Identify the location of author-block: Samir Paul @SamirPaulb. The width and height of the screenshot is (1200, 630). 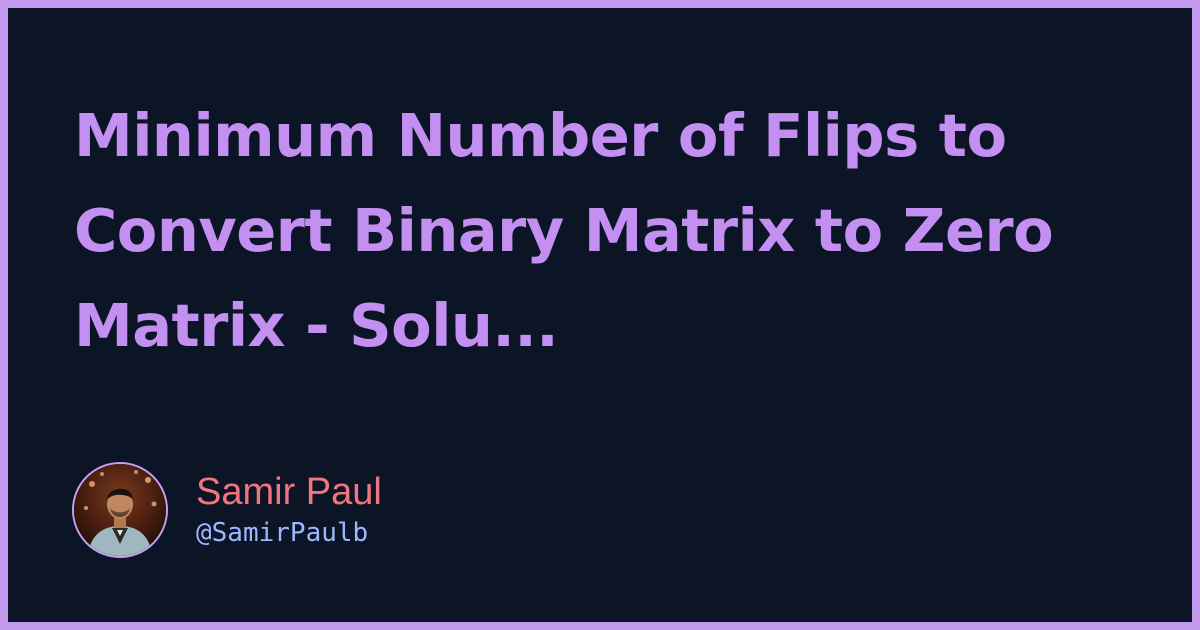
(227, 510).